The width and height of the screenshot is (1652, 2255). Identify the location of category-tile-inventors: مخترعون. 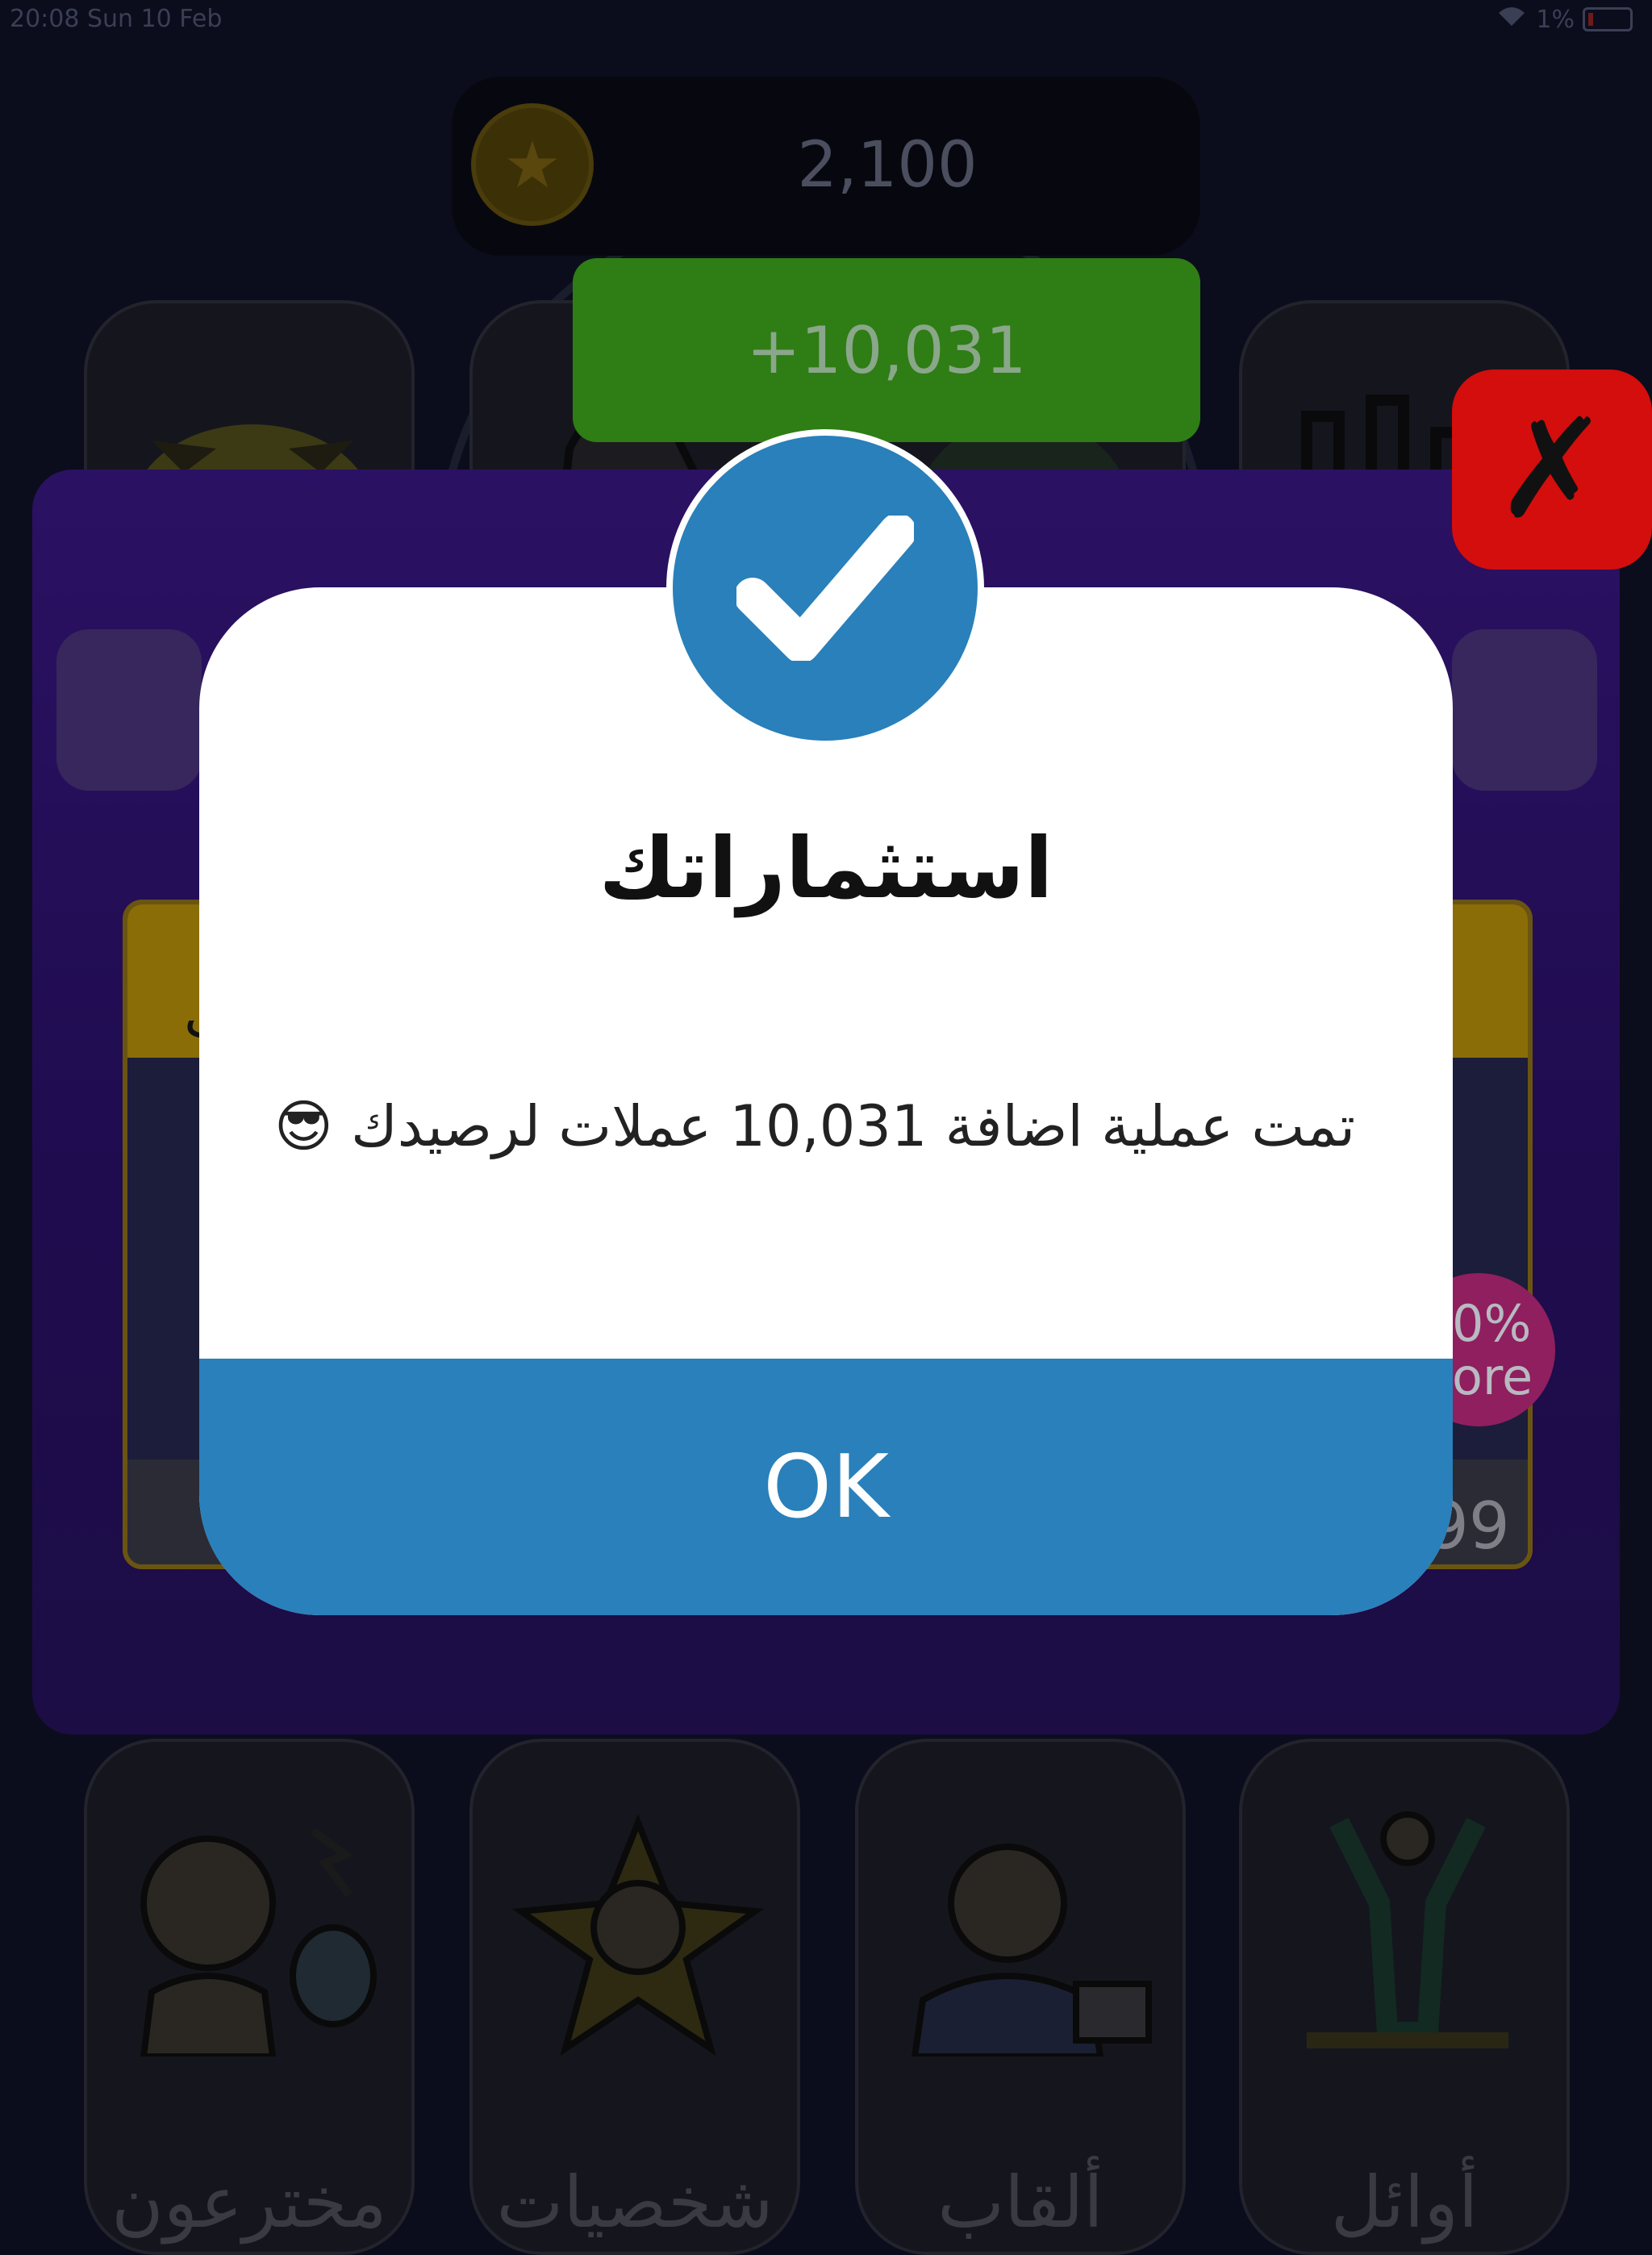
(249, 1997).